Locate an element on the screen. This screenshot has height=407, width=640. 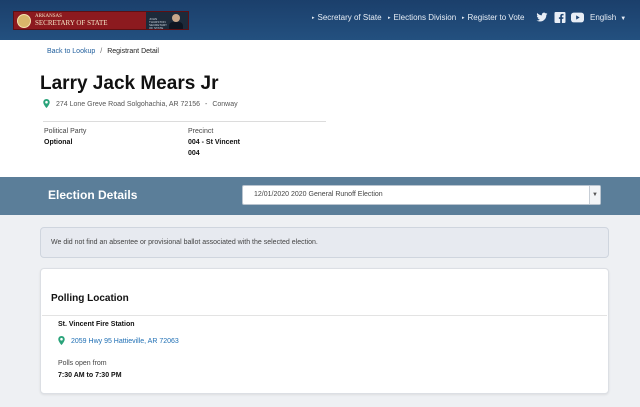
nav-label: Register to Vote is located at coordinates (496, 17).